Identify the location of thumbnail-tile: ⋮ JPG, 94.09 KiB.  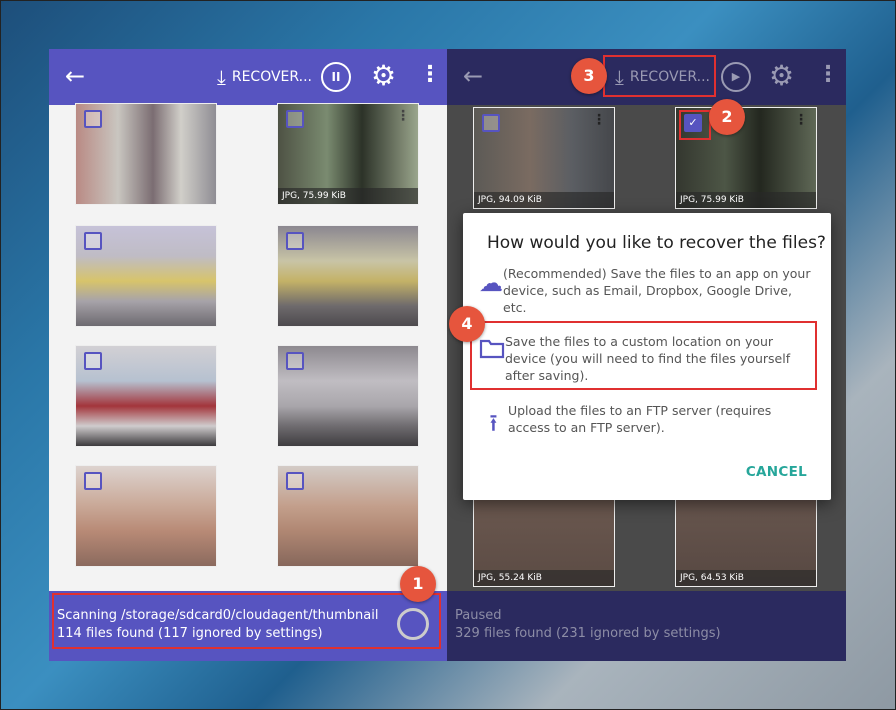
(544, 158).